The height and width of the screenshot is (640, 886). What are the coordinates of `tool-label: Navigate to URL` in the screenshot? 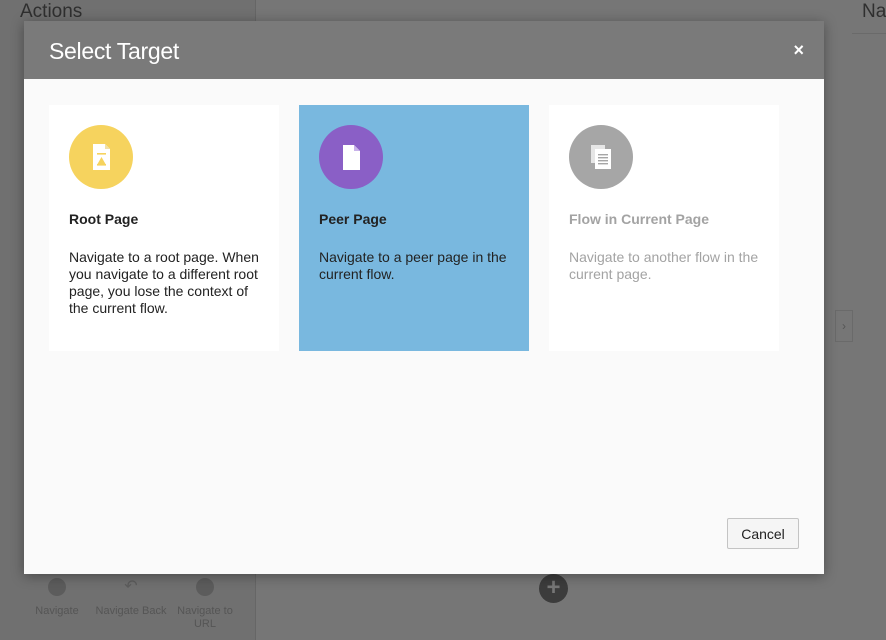 It's located at (205, 617).